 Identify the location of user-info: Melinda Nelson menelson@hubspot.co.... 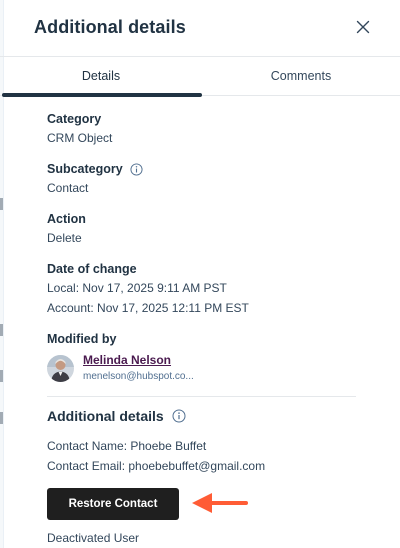
(138, 368).